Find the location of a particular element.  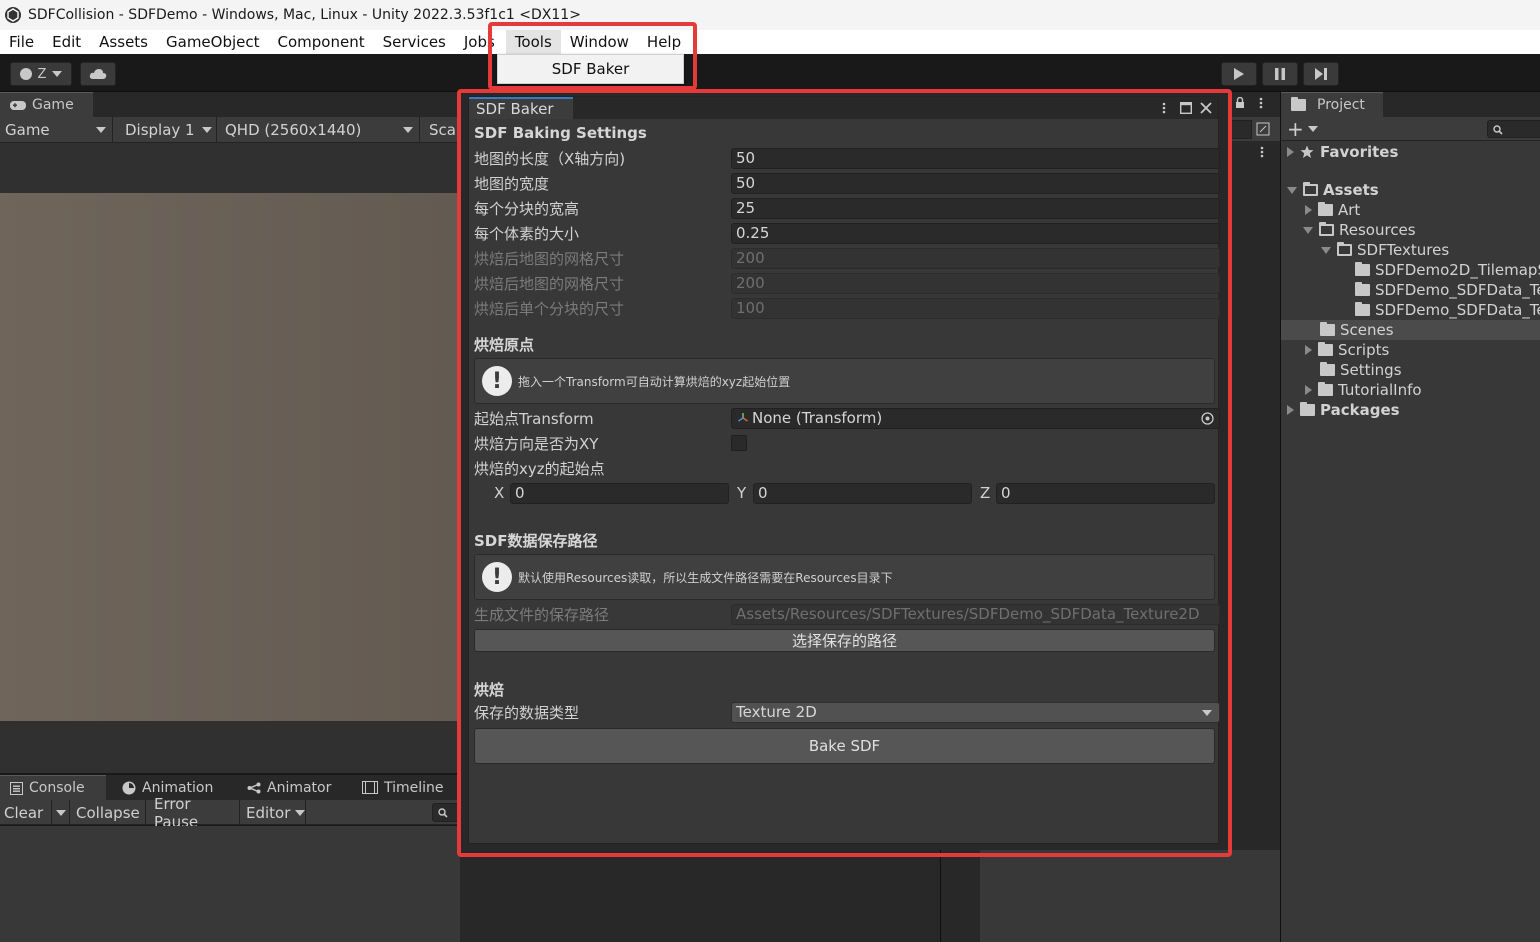

tree-sdfdemo-sdfdata-2: SDFDemo_SDFData_Te is located at coordinates (1447, 310).